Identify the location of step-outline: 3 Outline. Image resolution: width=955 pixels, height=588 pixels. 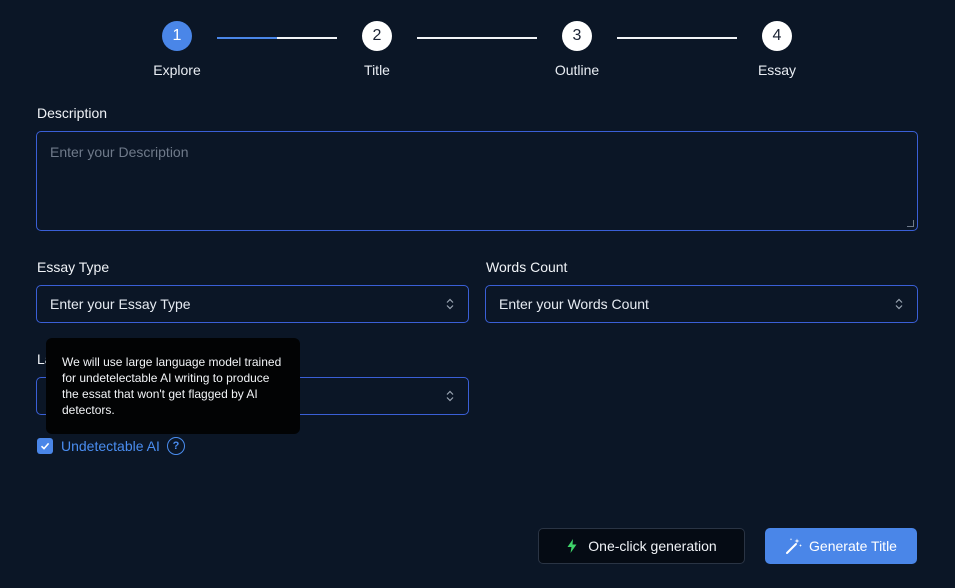
(577, 49).